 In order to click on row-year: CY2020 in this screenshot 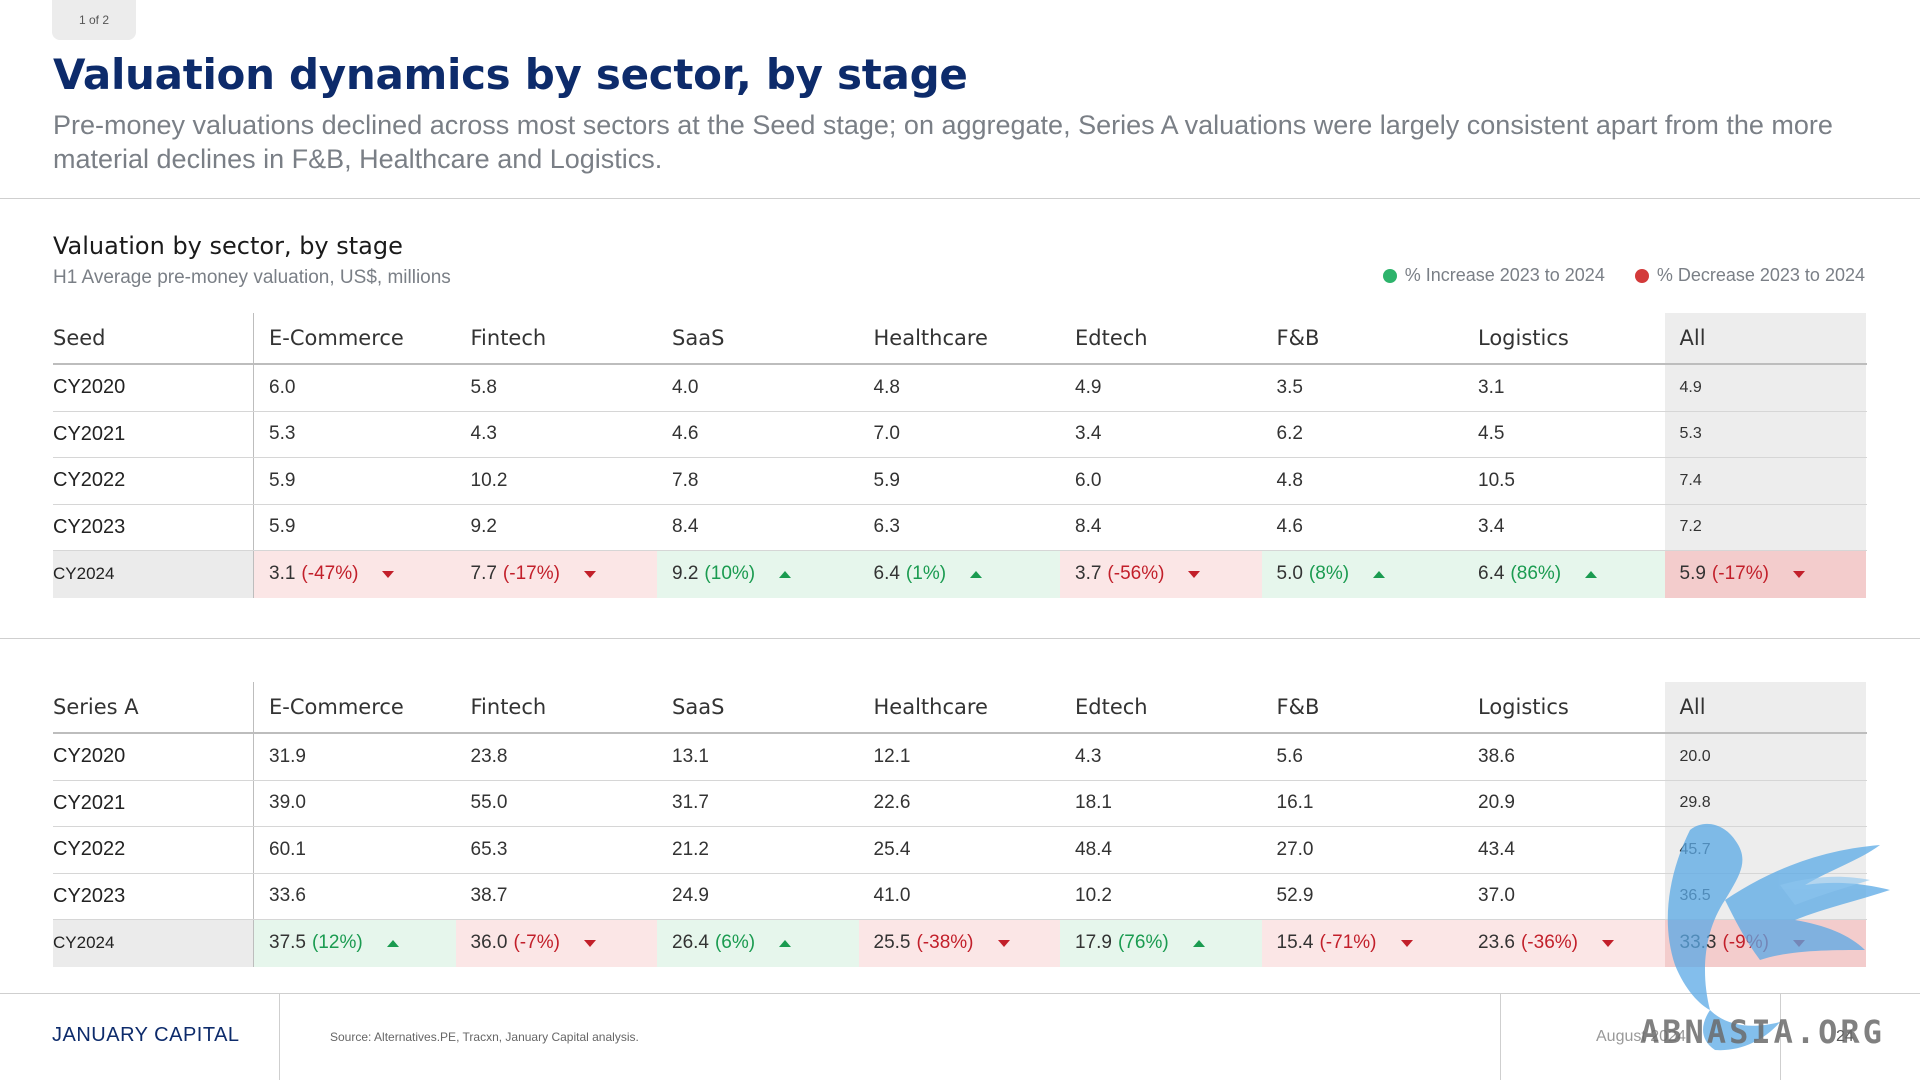, I will do `click(153, 388)`.